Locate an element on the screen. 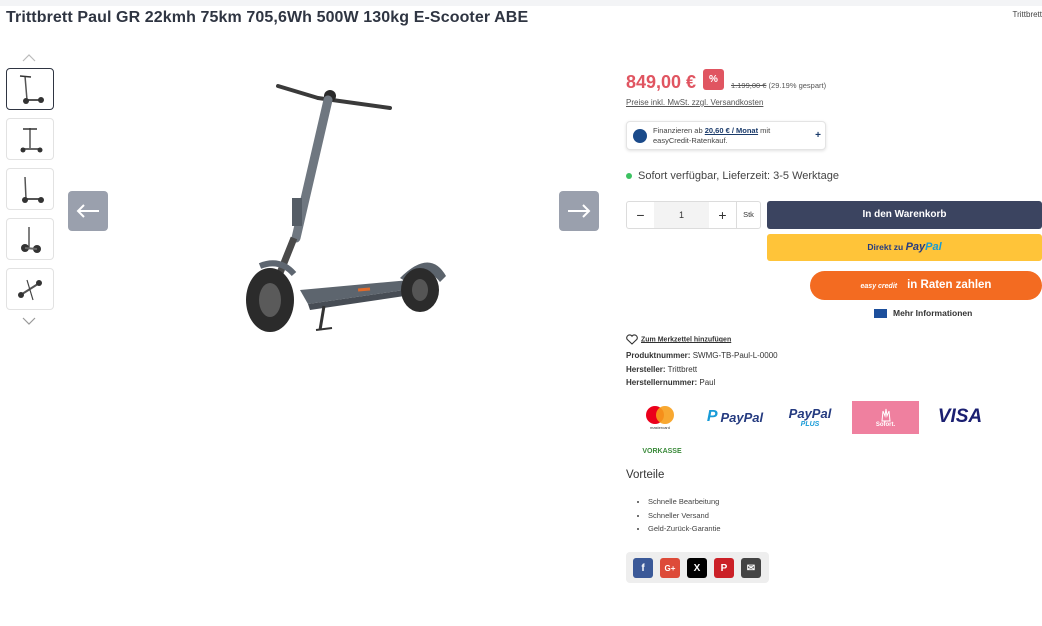 This screenshot has height=626, width=1042. benefit-item: Geld-Zurück-Garantie is located at coordinates (684, 529).